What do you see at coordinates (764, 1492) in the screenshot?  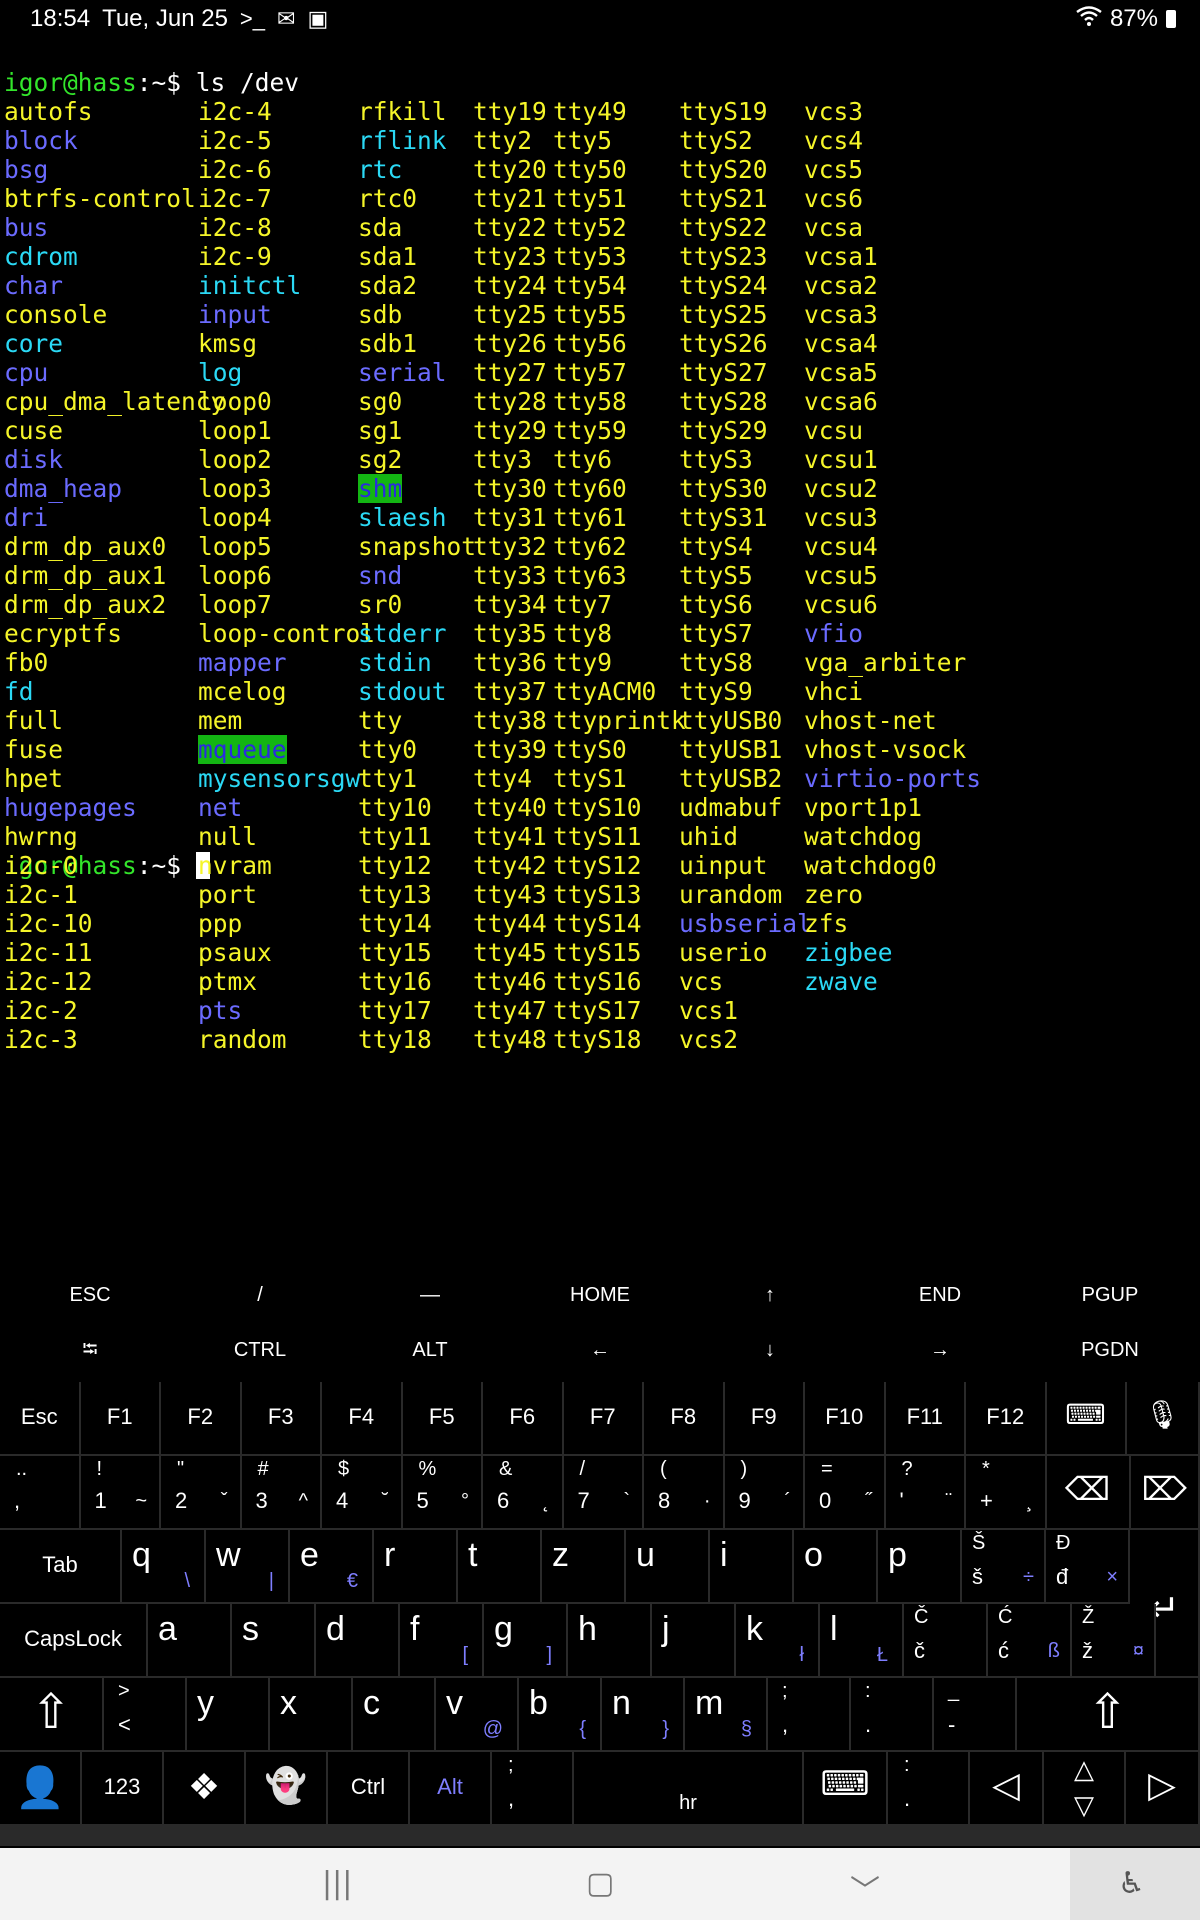 I see `key-number: ) 9 ´` at bounding box center [764, 1492].